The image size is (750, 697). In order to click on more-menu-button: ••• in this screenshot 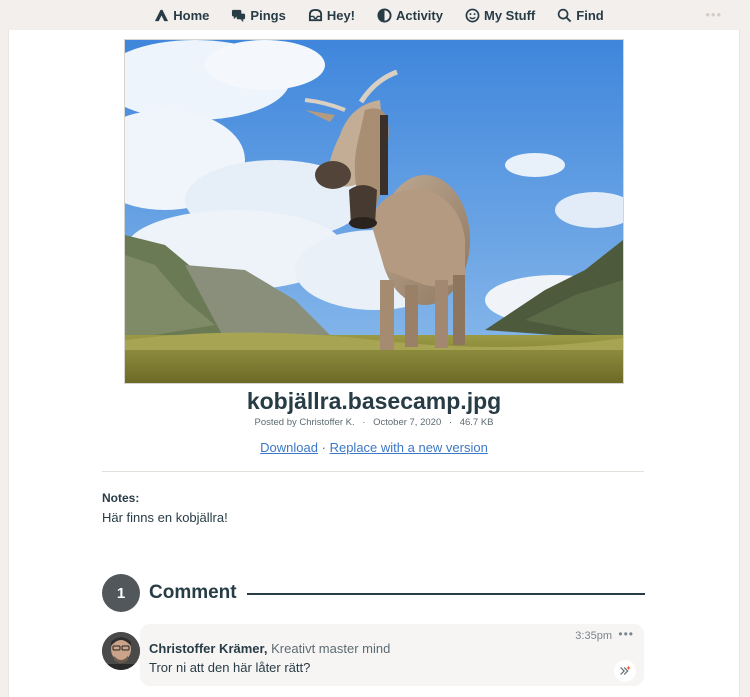, I will do `click(713, 14)`.